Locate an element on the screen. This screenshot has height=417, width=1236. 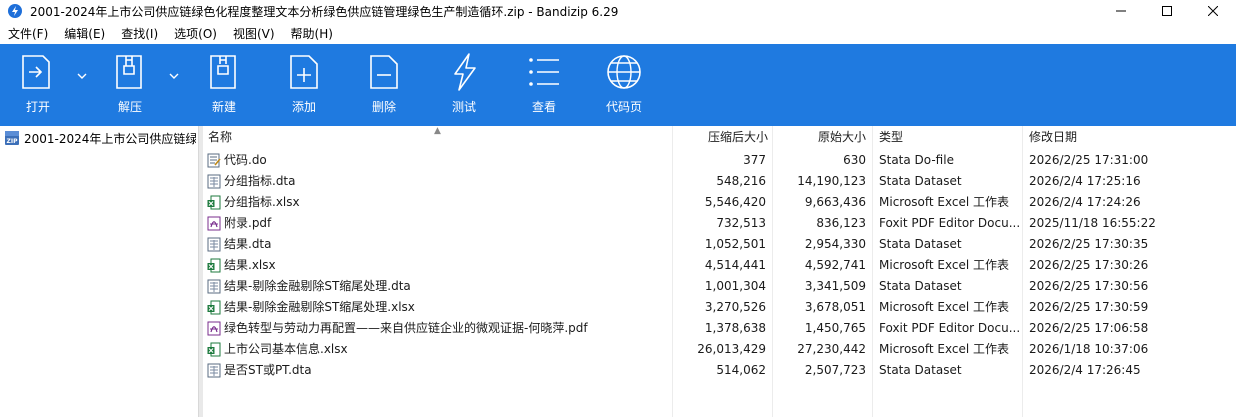
menu-options: 选项(O) is located at coordinates (195, 33).